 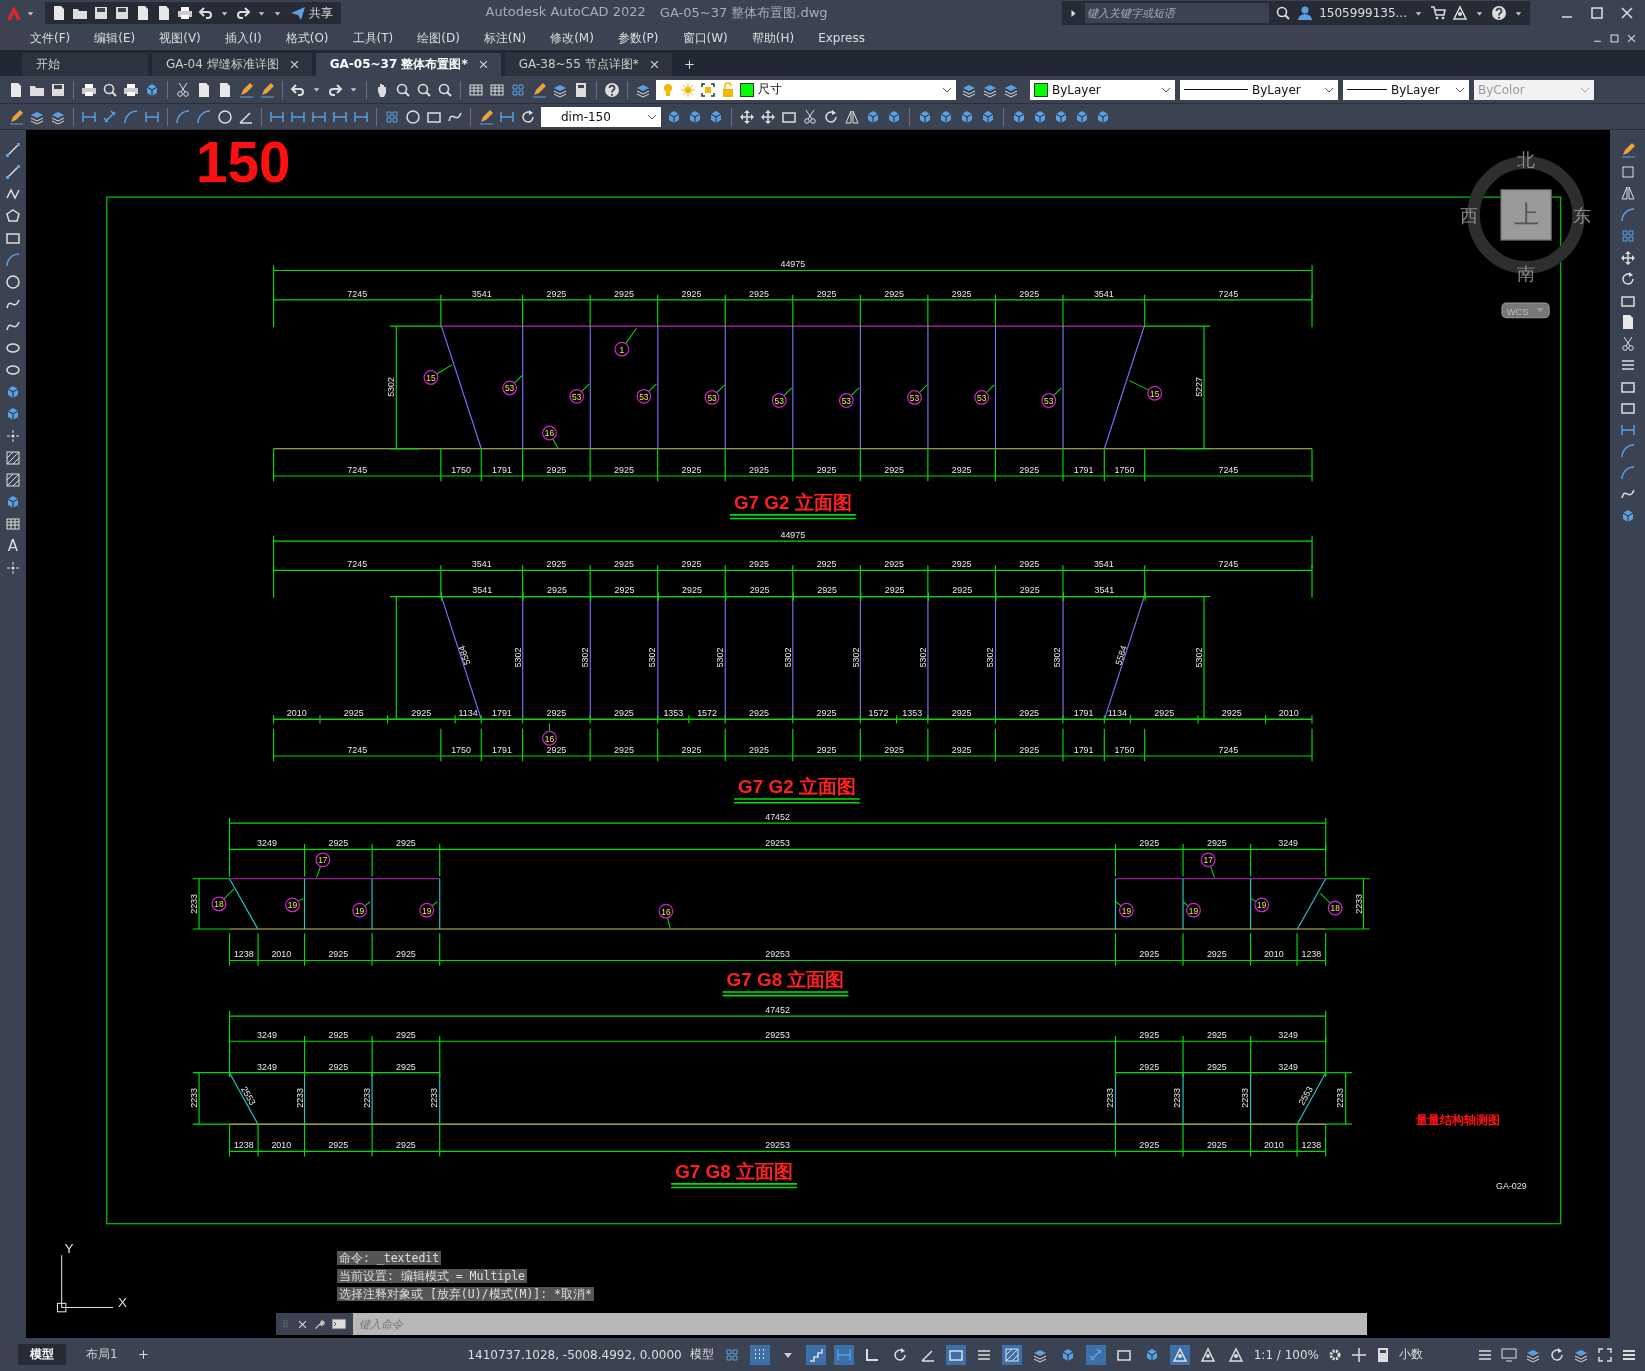 I want to click on menu-item: 视图(V), so click(x=180, y=38).